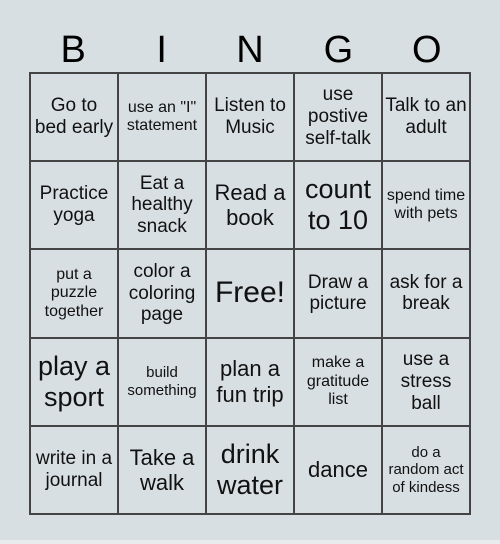 This screenshot has height=544, width=500. What do you see at coordinates (338, 117) in the screenshot?
I see `bingo-cell: use postive self-talk` at bounding box center [338, 117].